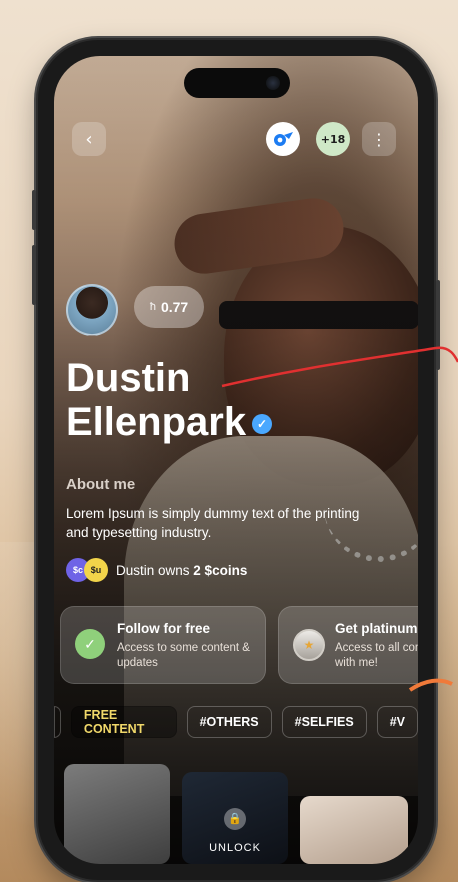 This screenshot has height=882, width=458. What do you see at coordinates (333, 139) in the screenshot?
I see `plus-count-badge: +18` at bounding box center [333, 139].